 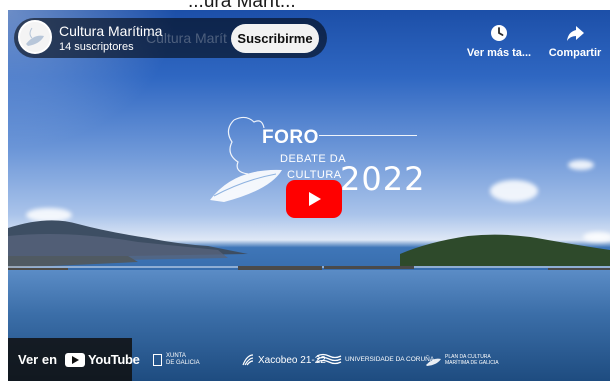 What do you see at coordinates (368, 135) in the screenshot?
I see `foro-divider` at bounding box center [368, 135].